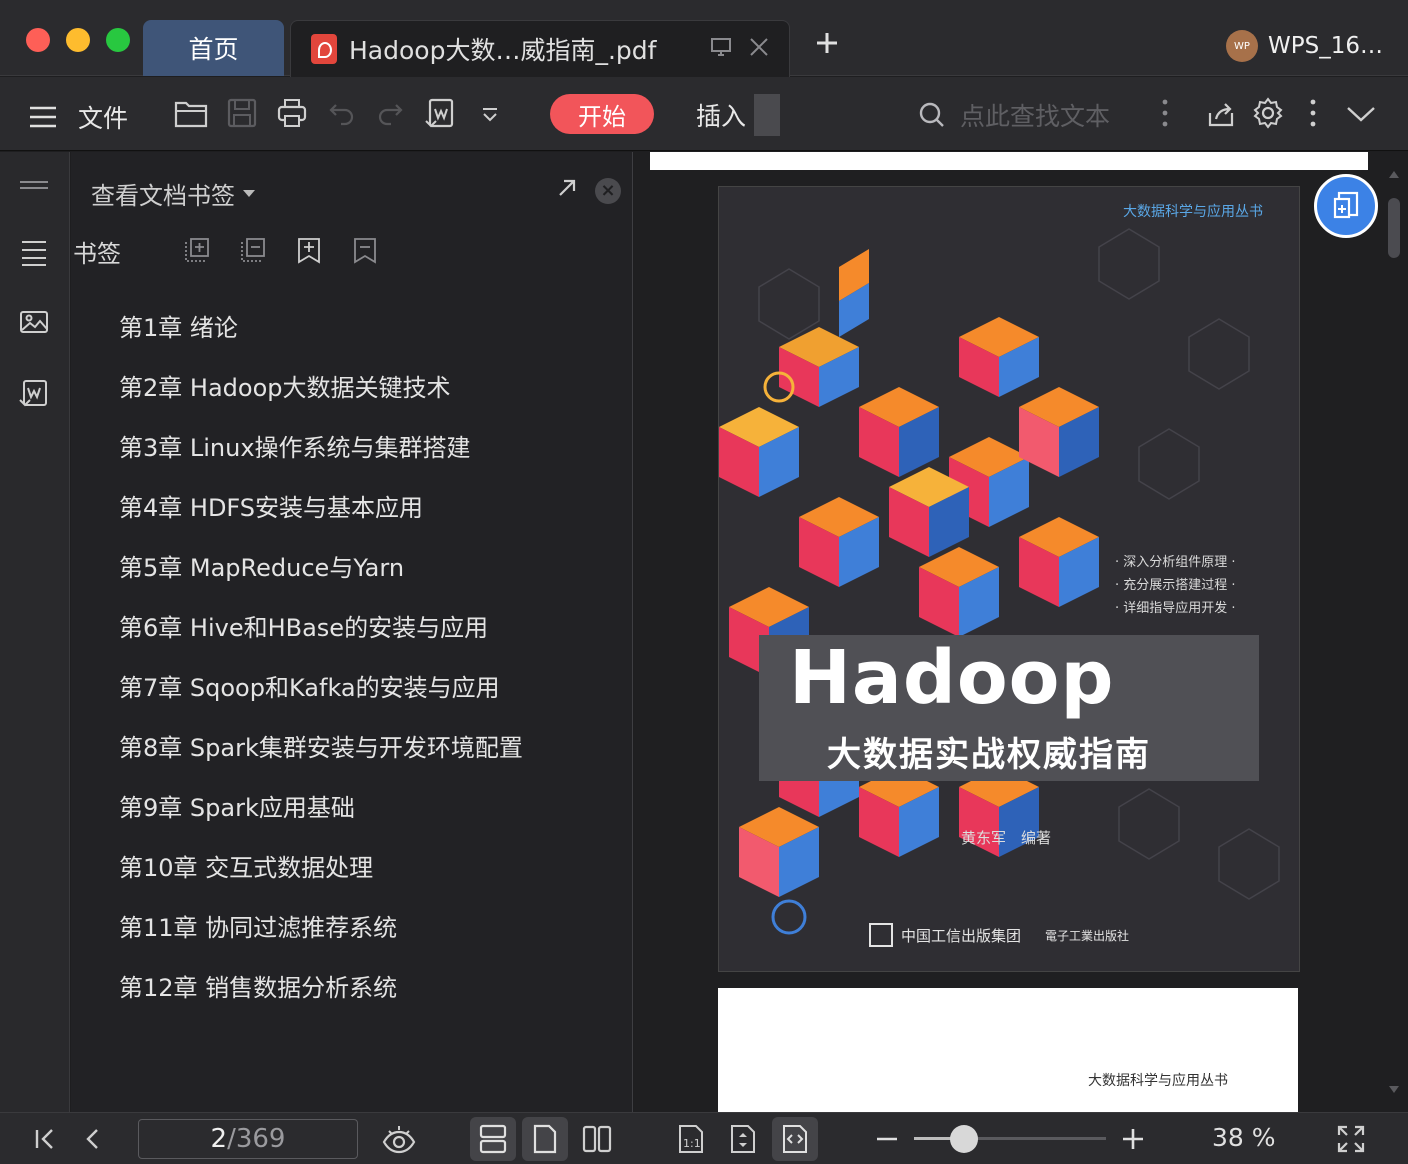 The height and width of the screenshot is (1164, 1408). Describe the element at coordinates (827, 43) in the screenshot. I see `new-tab-icon` at that location.